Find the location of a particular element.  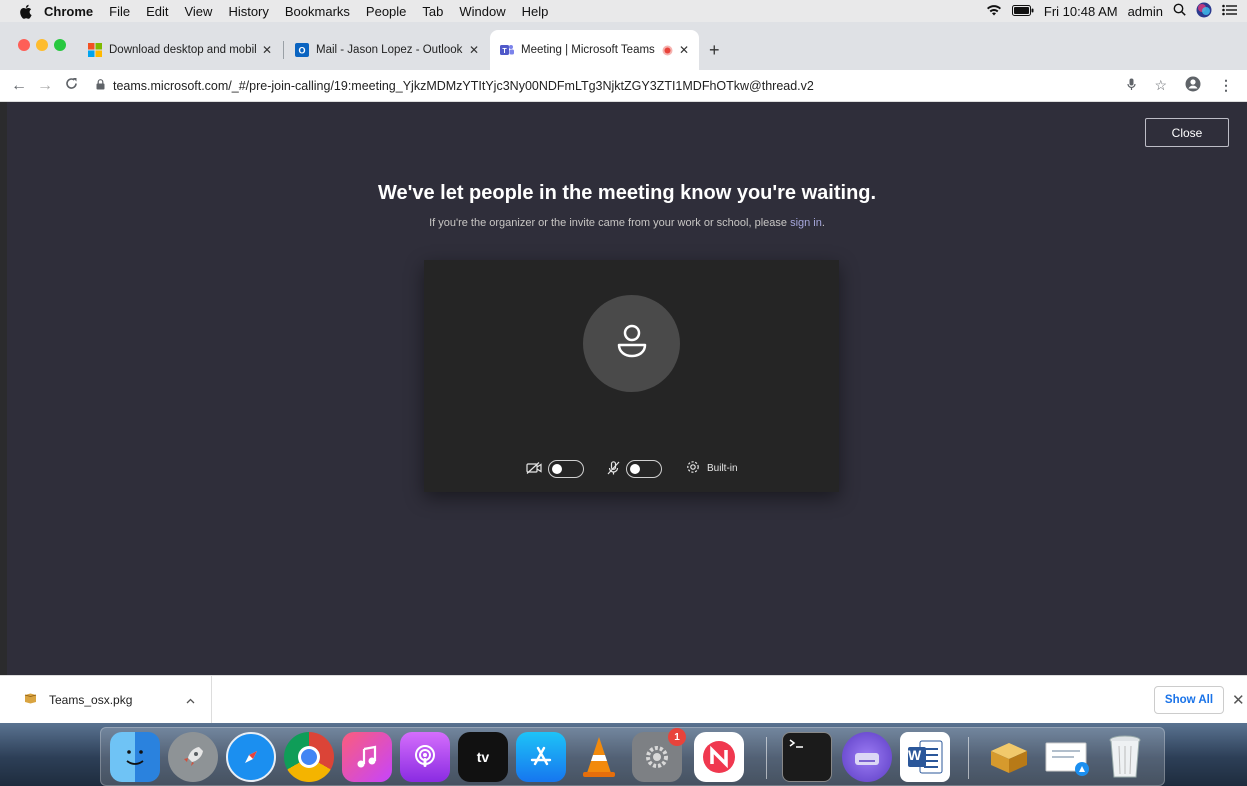

toolbar-actions: ☆ ⋮ is located at coordinates (1187, 85).